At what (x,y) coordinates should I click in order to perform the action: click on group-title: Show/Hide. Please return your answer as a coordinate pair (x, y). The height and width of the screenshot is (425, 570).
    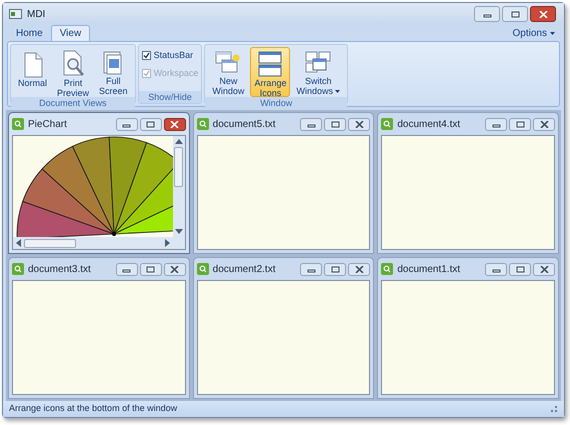
    Looking at the image, I should click on (170, 97).